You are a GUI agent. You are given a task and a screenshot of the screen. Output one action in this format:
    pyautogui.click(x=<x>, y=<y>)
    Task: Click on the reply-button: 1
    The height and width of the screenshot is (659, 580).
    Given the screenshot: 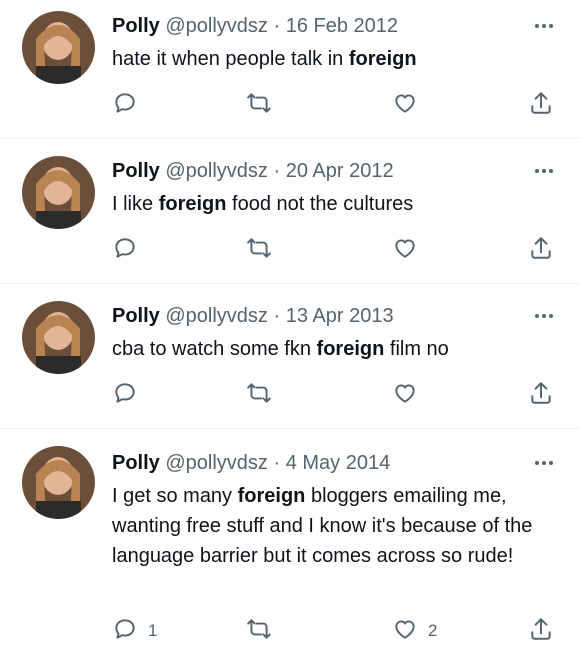 What is the action you would take?
    pyautogui.click(x=134, y=631)
    